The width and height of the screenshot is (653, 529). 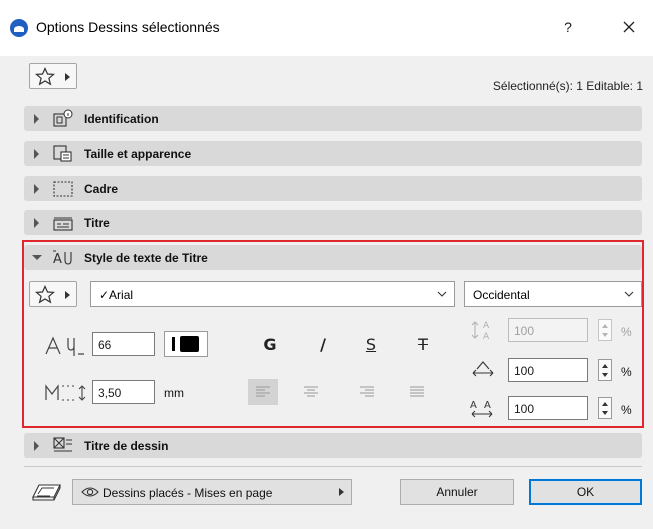 What do you see at coordinates (90, 492) in the screenshot?
I see `eye-icon` at bounding box center [90, 492].